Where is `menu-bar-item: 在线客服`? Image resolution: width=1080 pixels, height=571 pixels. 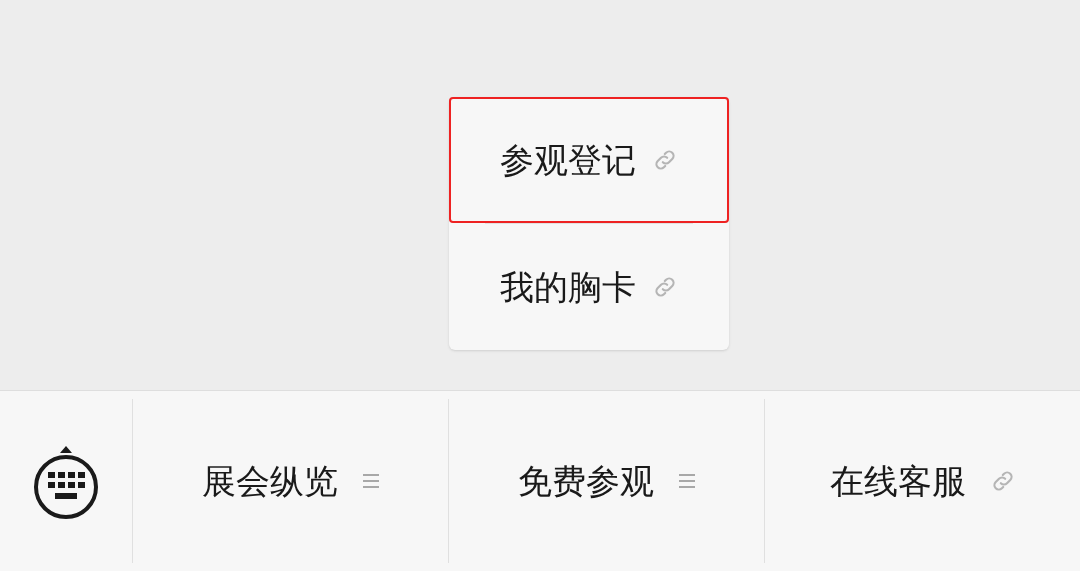 menu-bar-item: 在线客服 is located at coordinates (922, 481).